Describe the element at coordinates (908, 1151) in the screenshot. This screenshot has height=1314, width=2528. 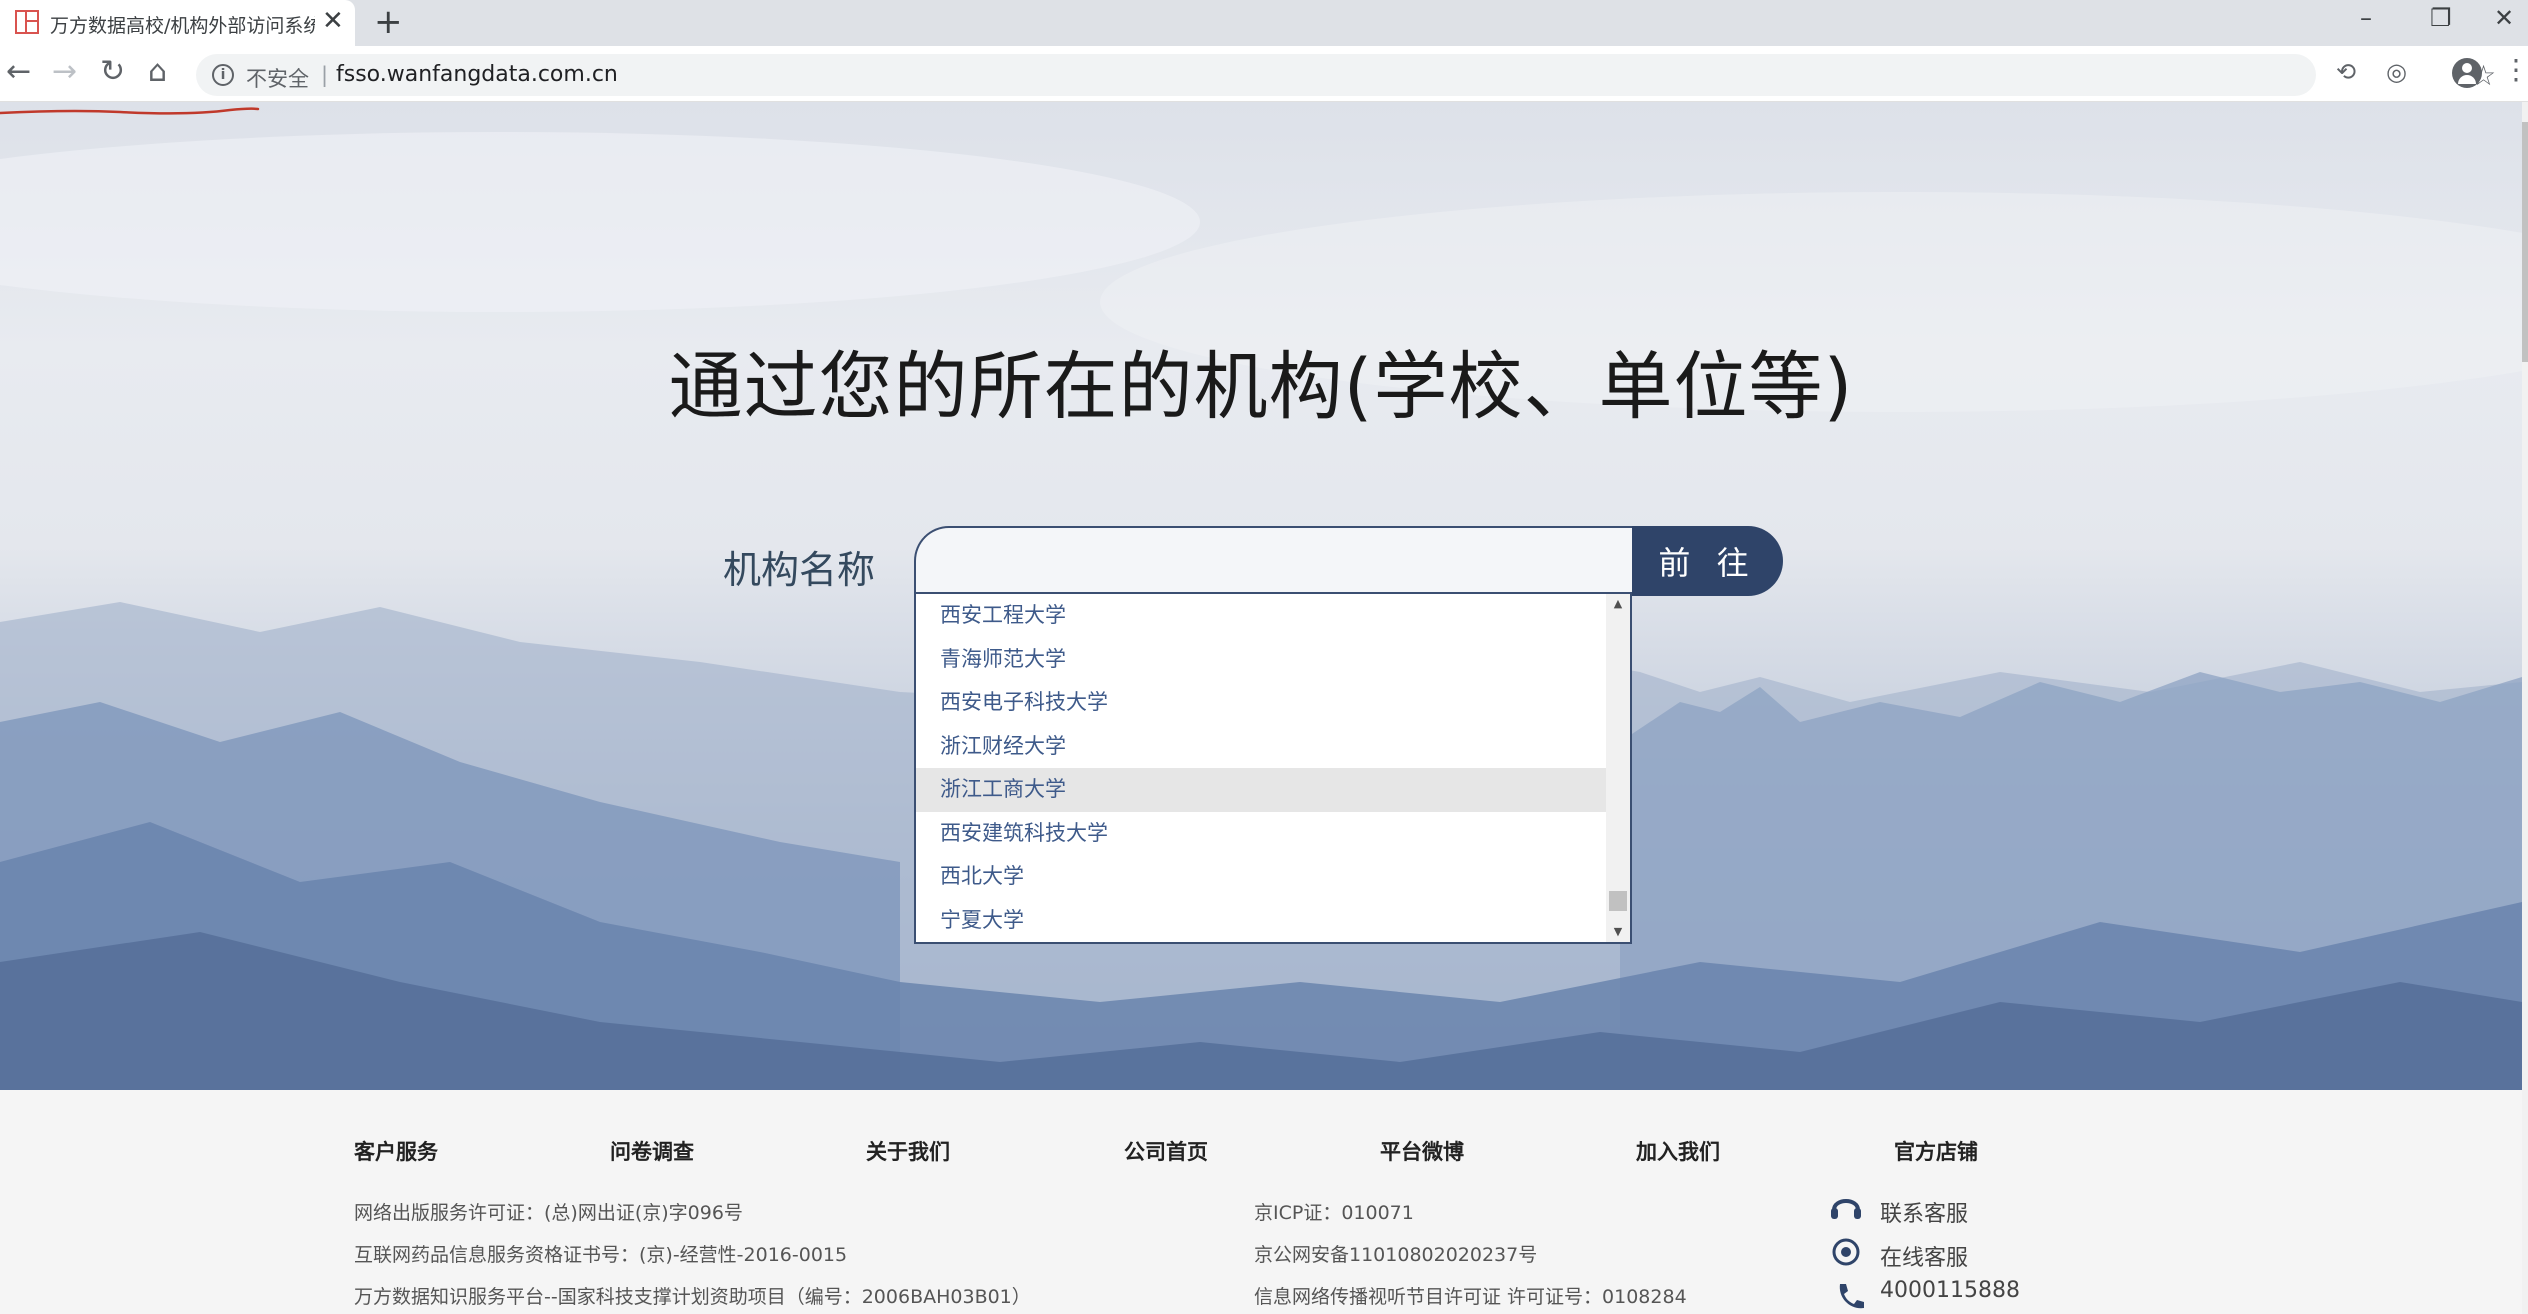
I see `footer-link-about-us: 关于我们` at that location.